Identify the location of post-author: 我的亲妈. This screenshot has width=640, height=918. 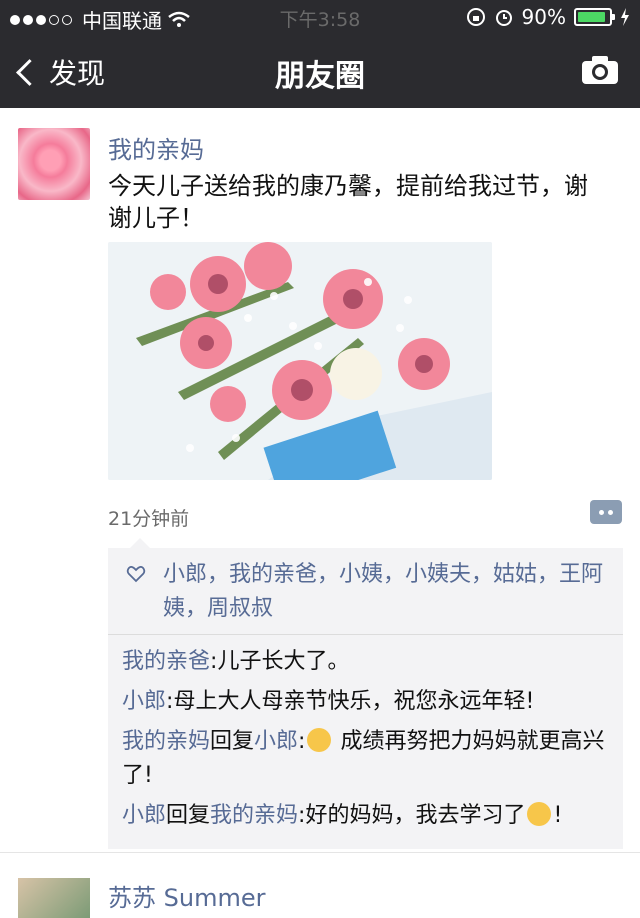
(156, 147).